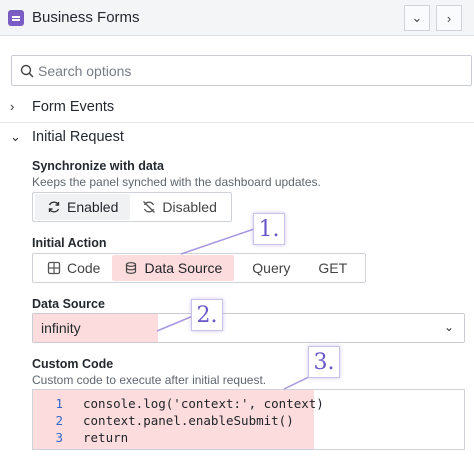 This screenshot has height=460, width=474. Describe the element at coordinates (248, 328) in the screenshot. I see `data-source-select: infinity ⌄` at that location.